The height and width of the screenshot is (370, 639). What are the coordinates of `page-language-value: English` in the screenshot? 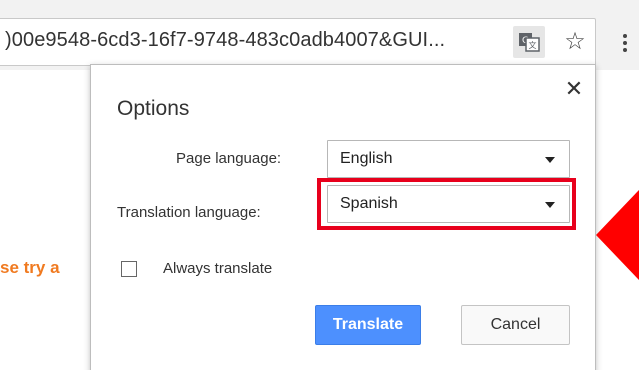 It's located at (366, 158).